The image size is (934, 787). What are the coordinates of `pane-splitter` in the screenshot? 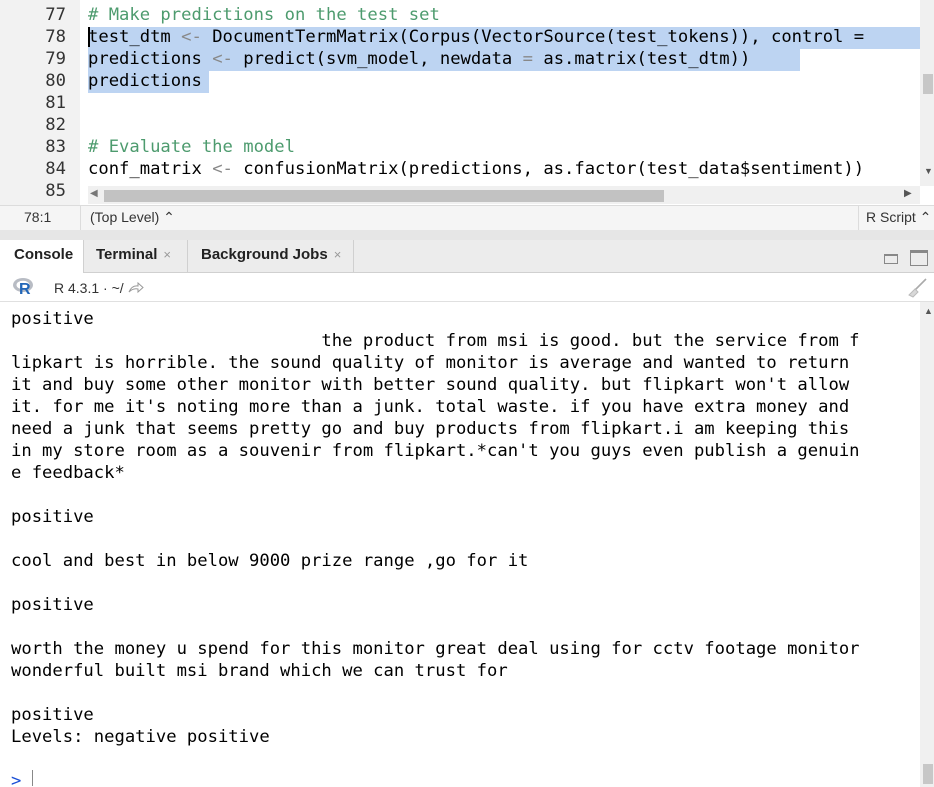 It's located at (467, 235).